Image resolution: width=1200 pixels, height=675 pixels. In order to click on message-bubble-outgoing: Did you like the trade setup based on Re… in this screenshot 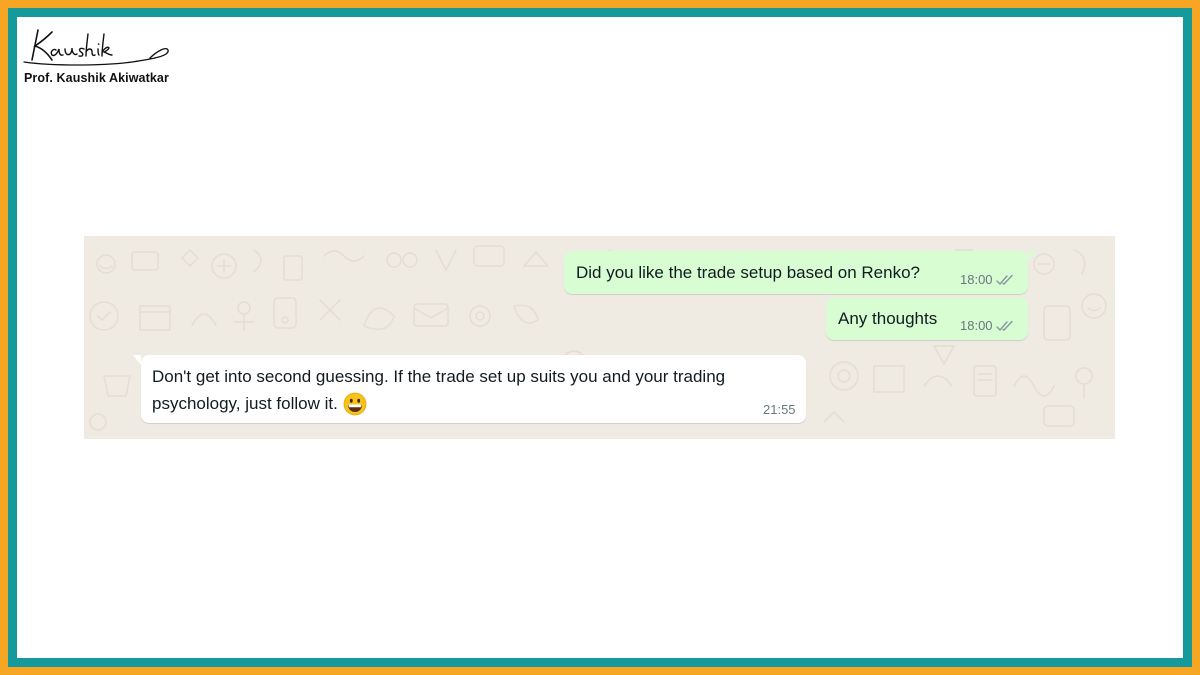, I will do `click(800, 272)`.